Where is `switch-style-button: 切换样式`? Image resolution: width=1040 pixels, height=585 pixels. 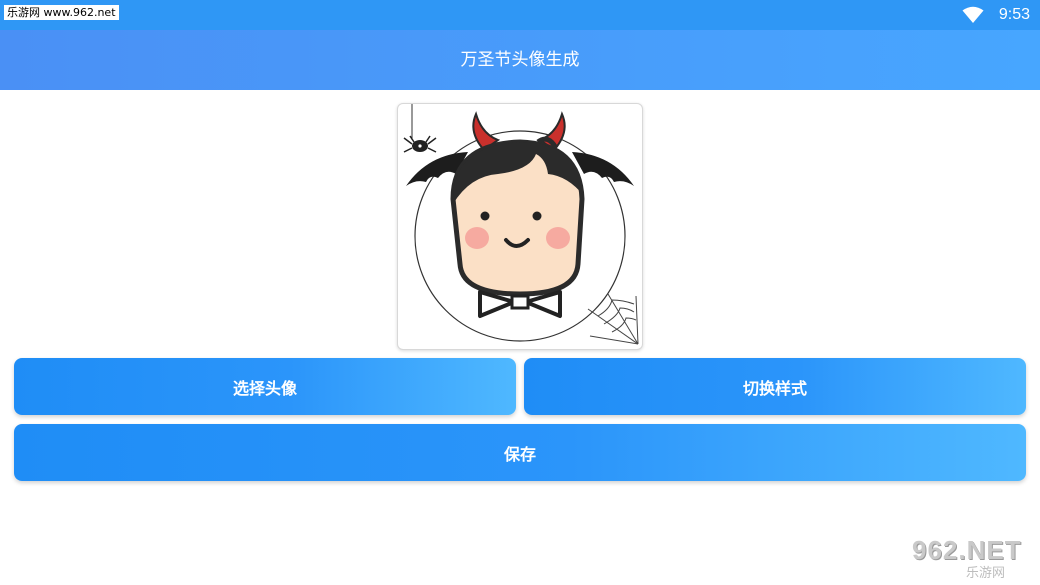
switch-style-button: 切换样式 is located at coordinates (775, 386).